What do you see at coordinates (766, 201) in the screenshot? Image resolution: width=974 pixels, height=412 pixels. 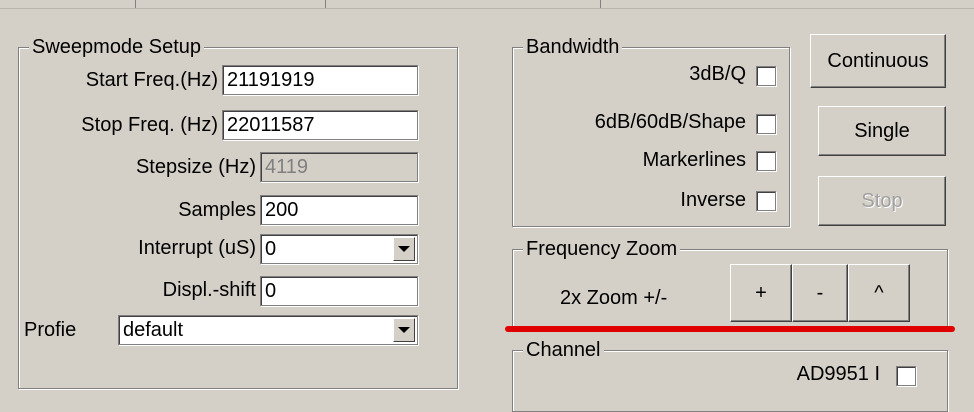 I see `inverse-checkbox` at bounding box center [766, 201].